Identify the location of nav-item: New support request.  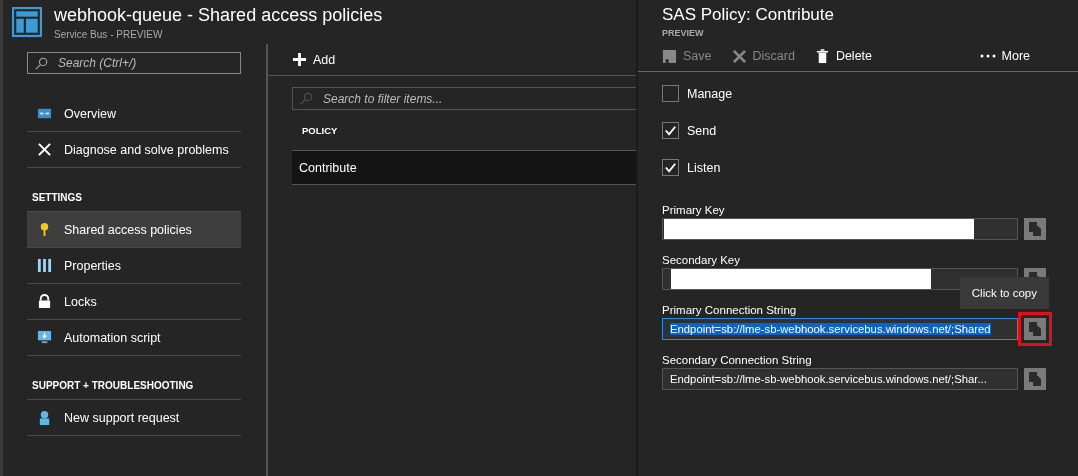
(134, 418).